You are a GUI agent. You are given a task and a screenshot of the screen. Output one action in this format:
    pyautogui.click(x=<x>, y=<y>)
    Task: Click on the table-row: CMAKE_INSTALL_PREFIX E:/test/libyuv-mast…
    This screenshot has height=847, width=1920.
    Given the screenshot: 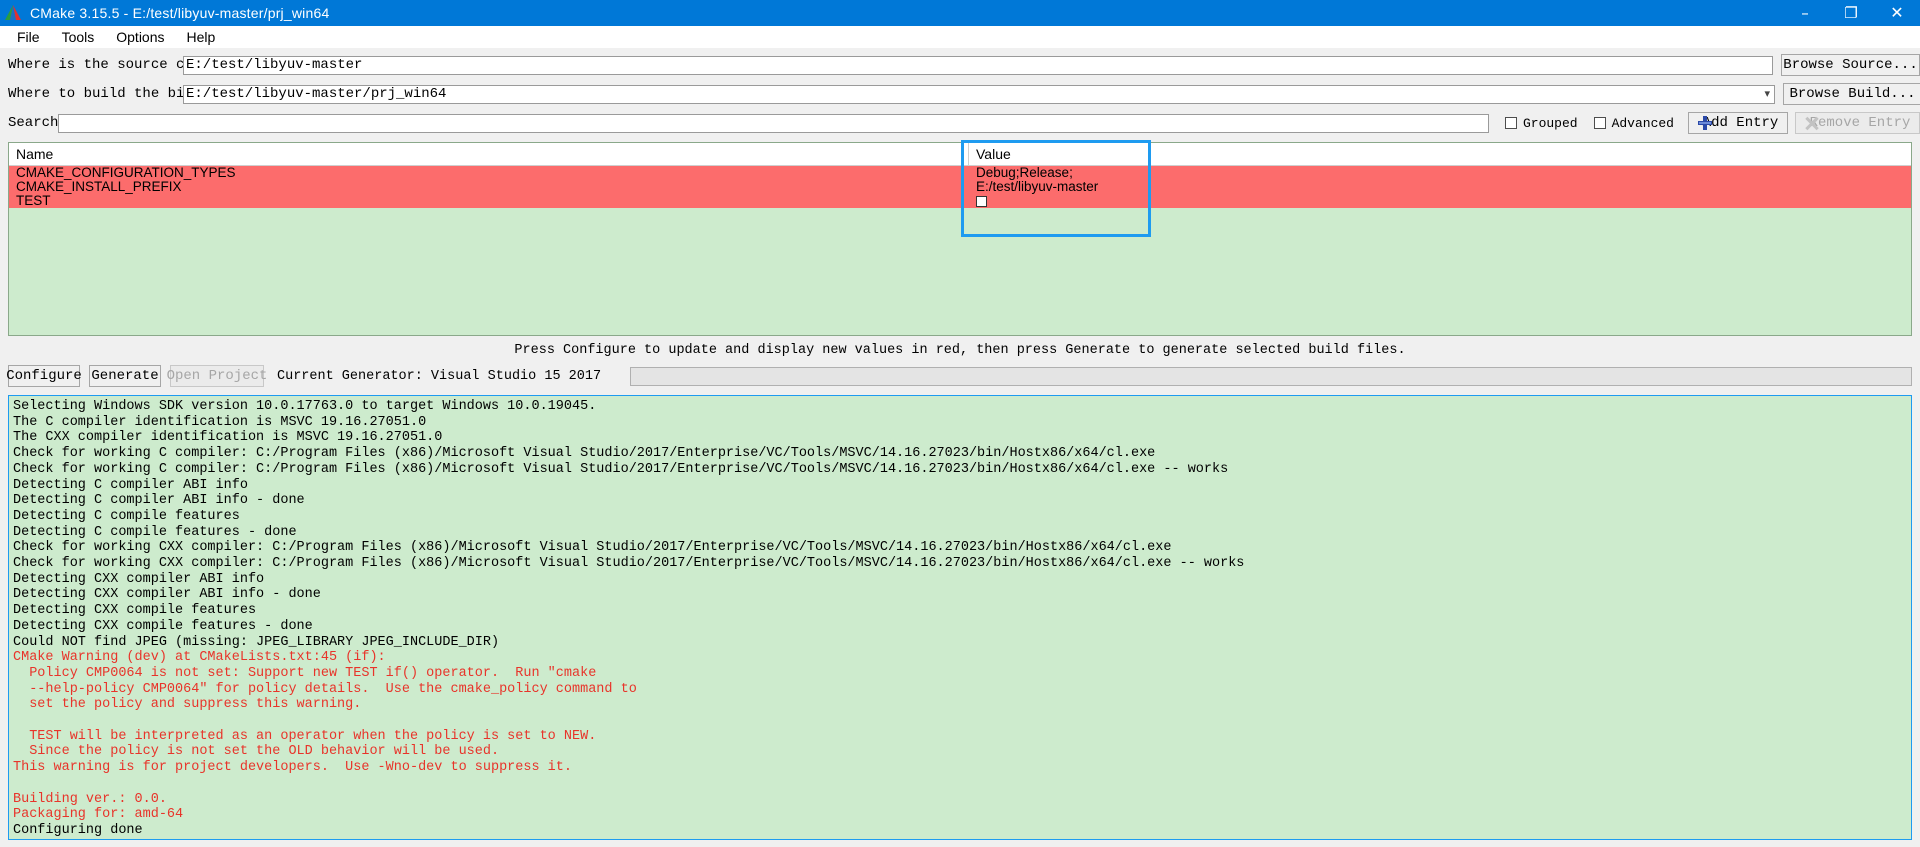 What is the action you would take?
    pyautogui.click(x=960, y=187)
    